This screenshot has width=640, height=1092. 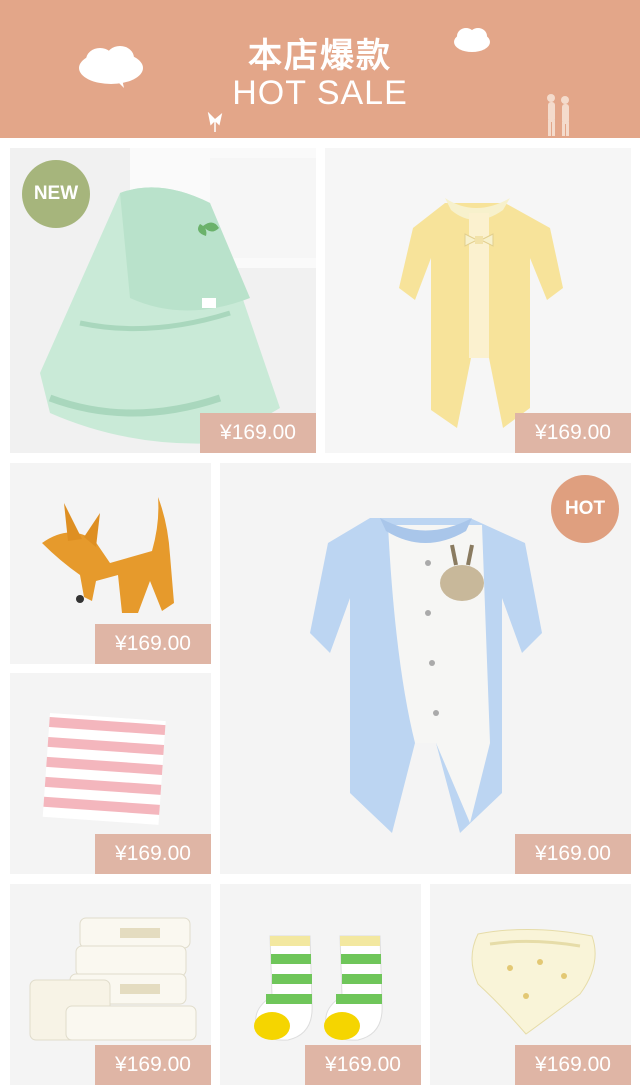 What do you see at coordinates (163, 300) in the screenshot?
I see `product-card-swaddle-blanket: NEW ¥169.00` at bounding box center [163, 300].